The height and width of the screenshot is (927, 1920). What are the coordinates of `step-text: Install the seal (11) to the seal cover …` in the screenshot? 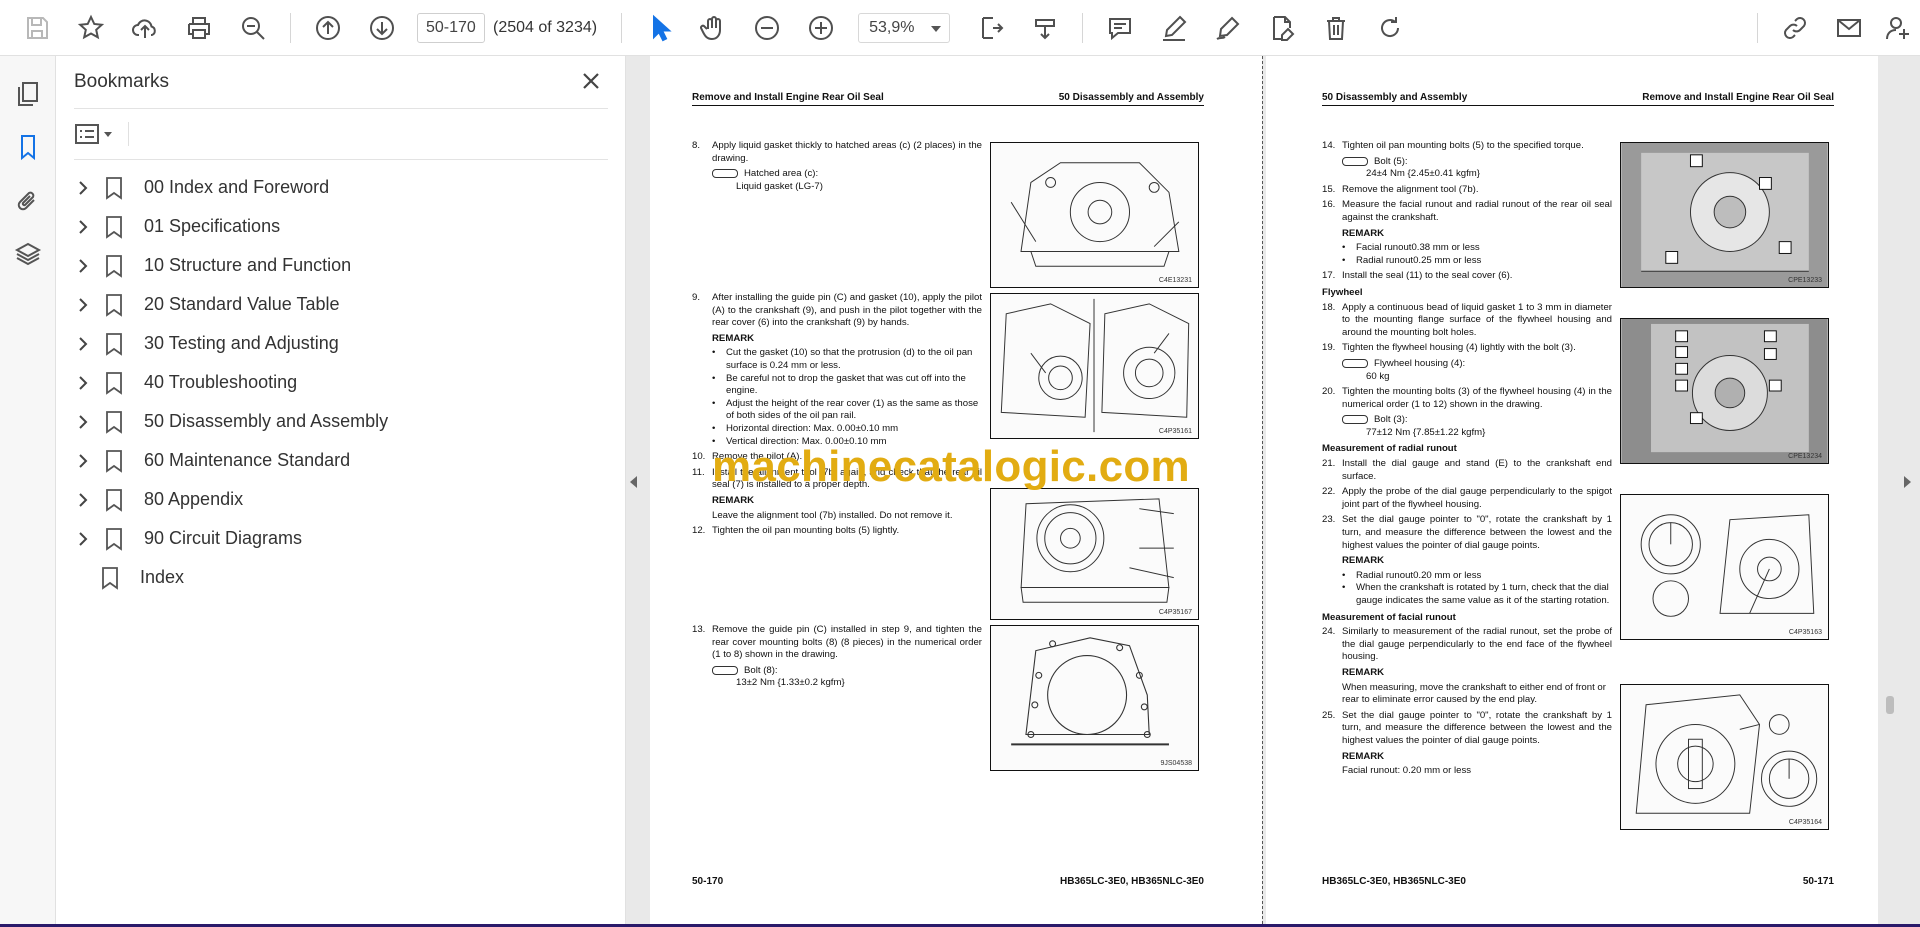 It's located at (1427, 276).